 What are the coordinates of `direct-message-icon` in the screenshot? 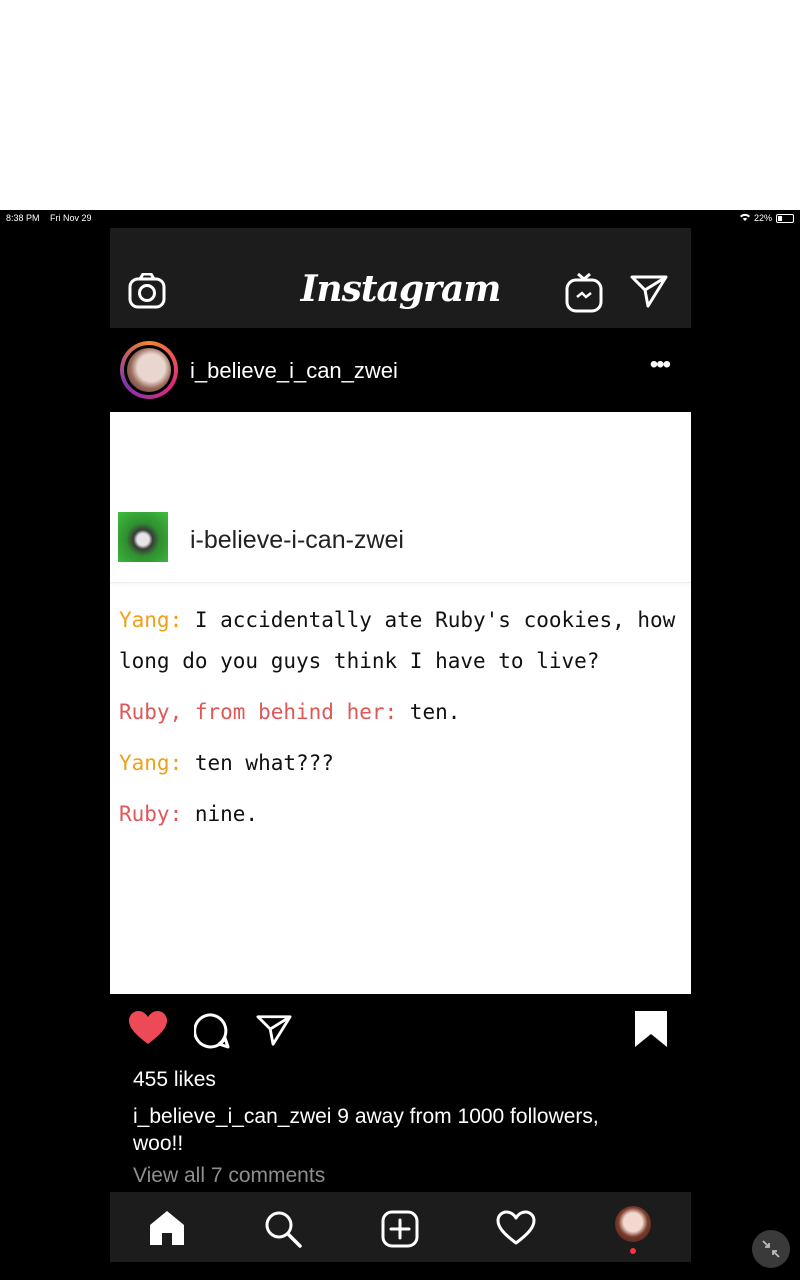 It's located at (649, 293).